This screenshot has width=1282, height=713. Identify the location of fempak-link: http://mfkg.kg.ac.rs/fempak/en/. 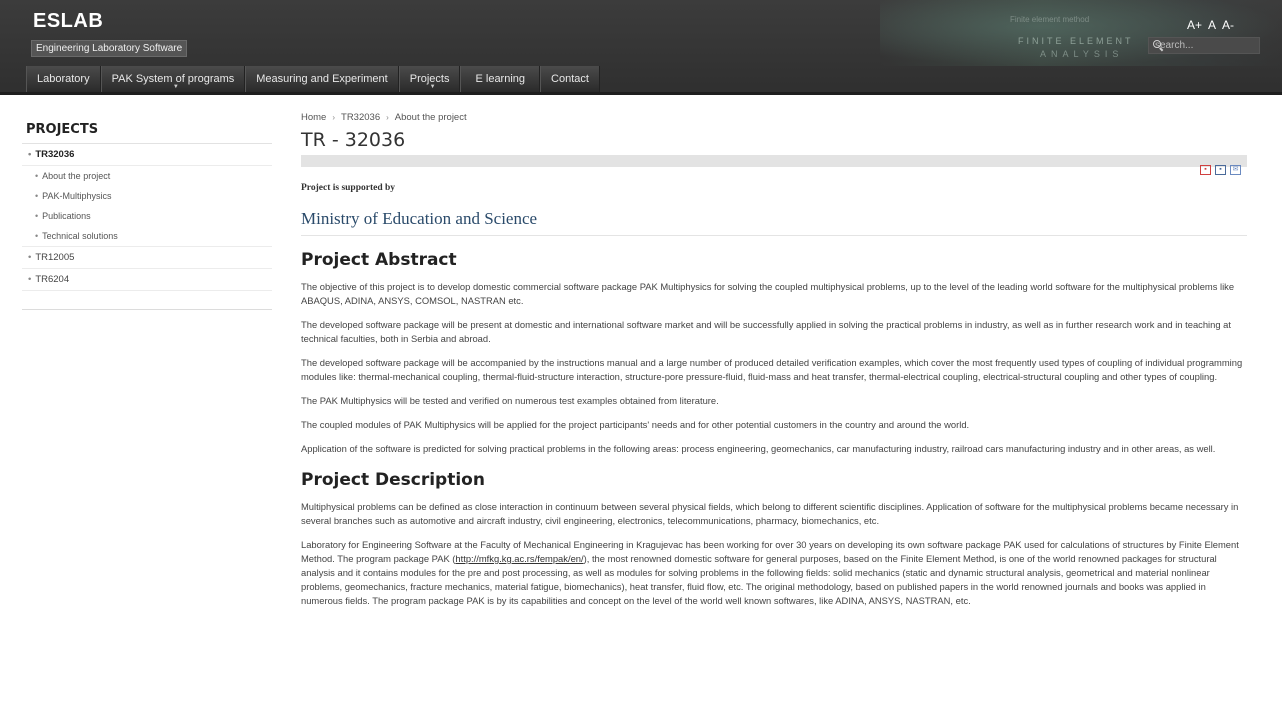
(519, 558).